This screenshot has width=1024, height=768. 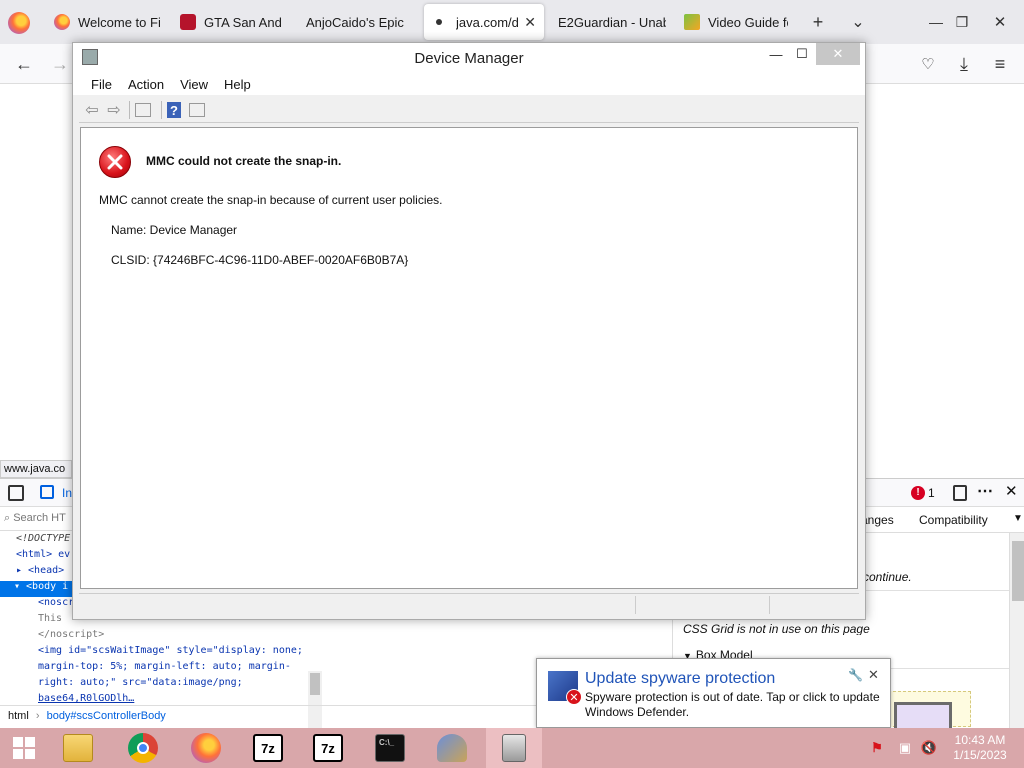 I want to click on tree-node: <noscr, so click(x=55, y=605).